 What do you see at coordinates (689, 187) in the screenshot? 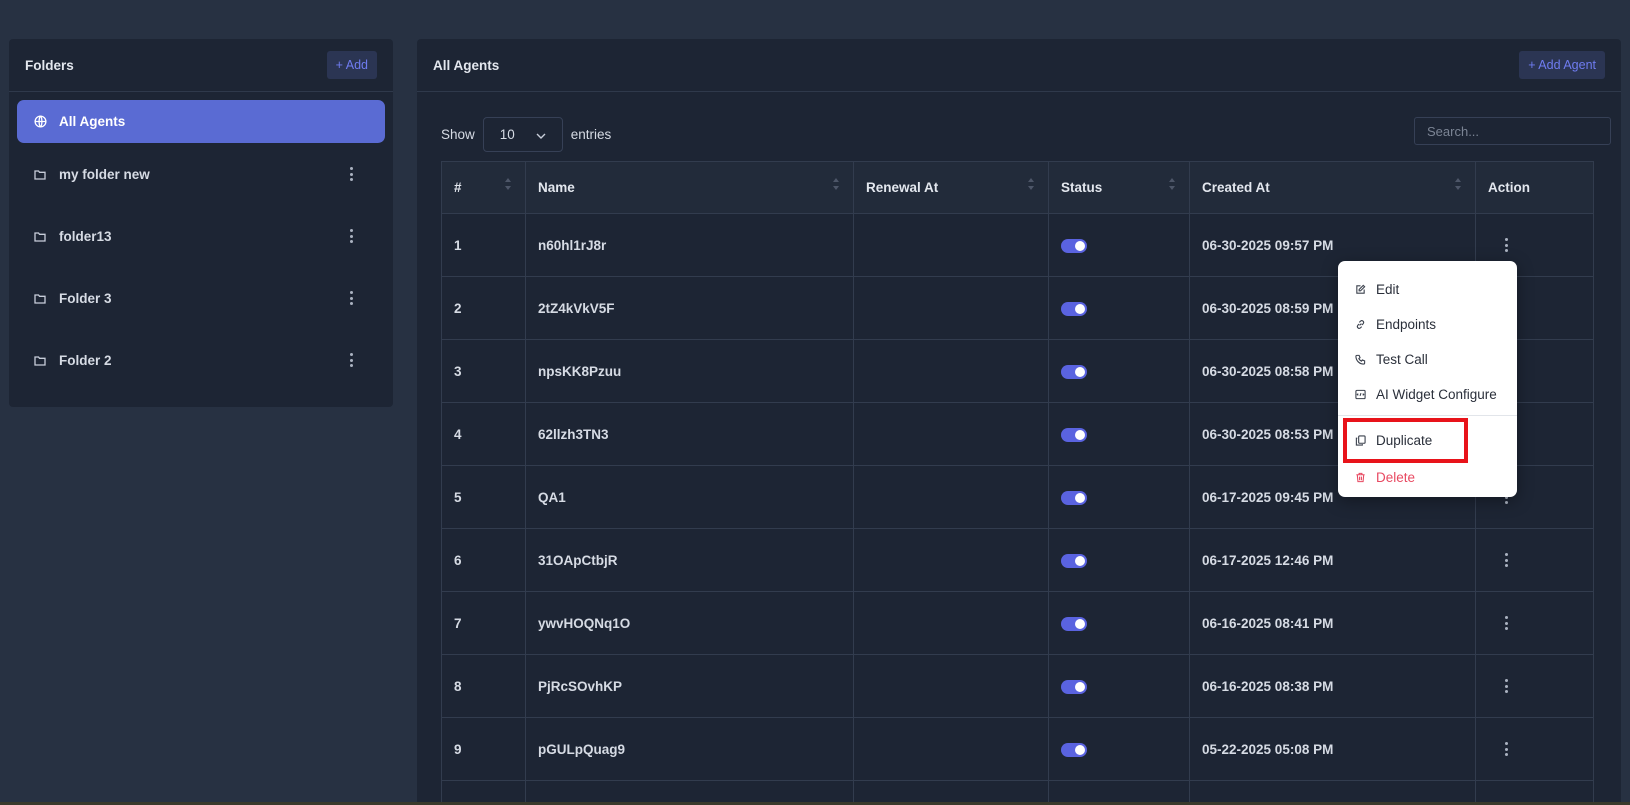
I see `column-header-name: Name` at bounding box center [689, 187].